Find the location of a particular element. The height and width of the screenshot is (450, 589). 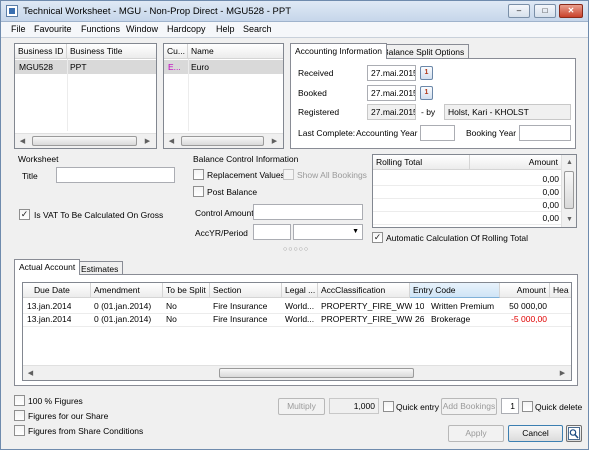

period-dropdown: ▼ is located at coordinates (328, 232).